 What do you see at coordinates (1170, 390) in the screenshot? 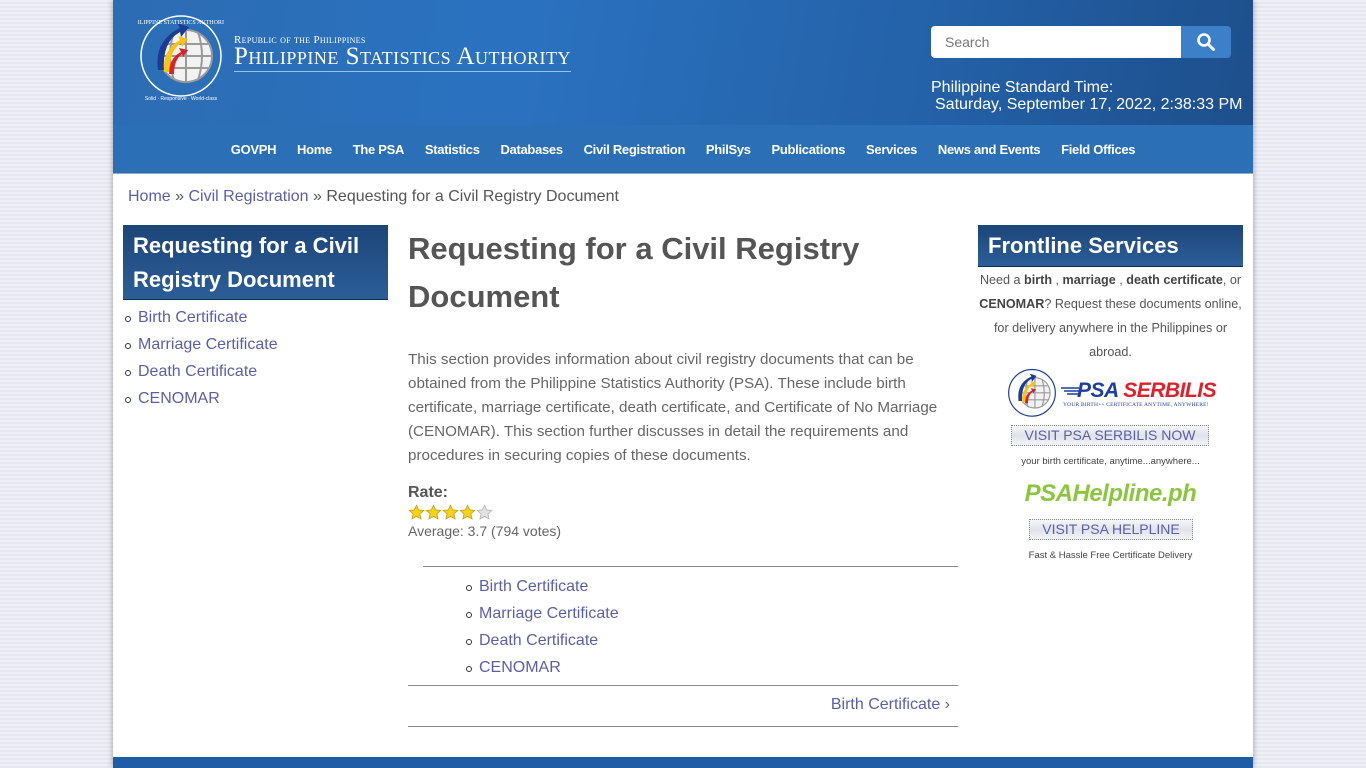
I see `wordmark-serbilis: SERBILIS` at bounding box center [1170, 390].